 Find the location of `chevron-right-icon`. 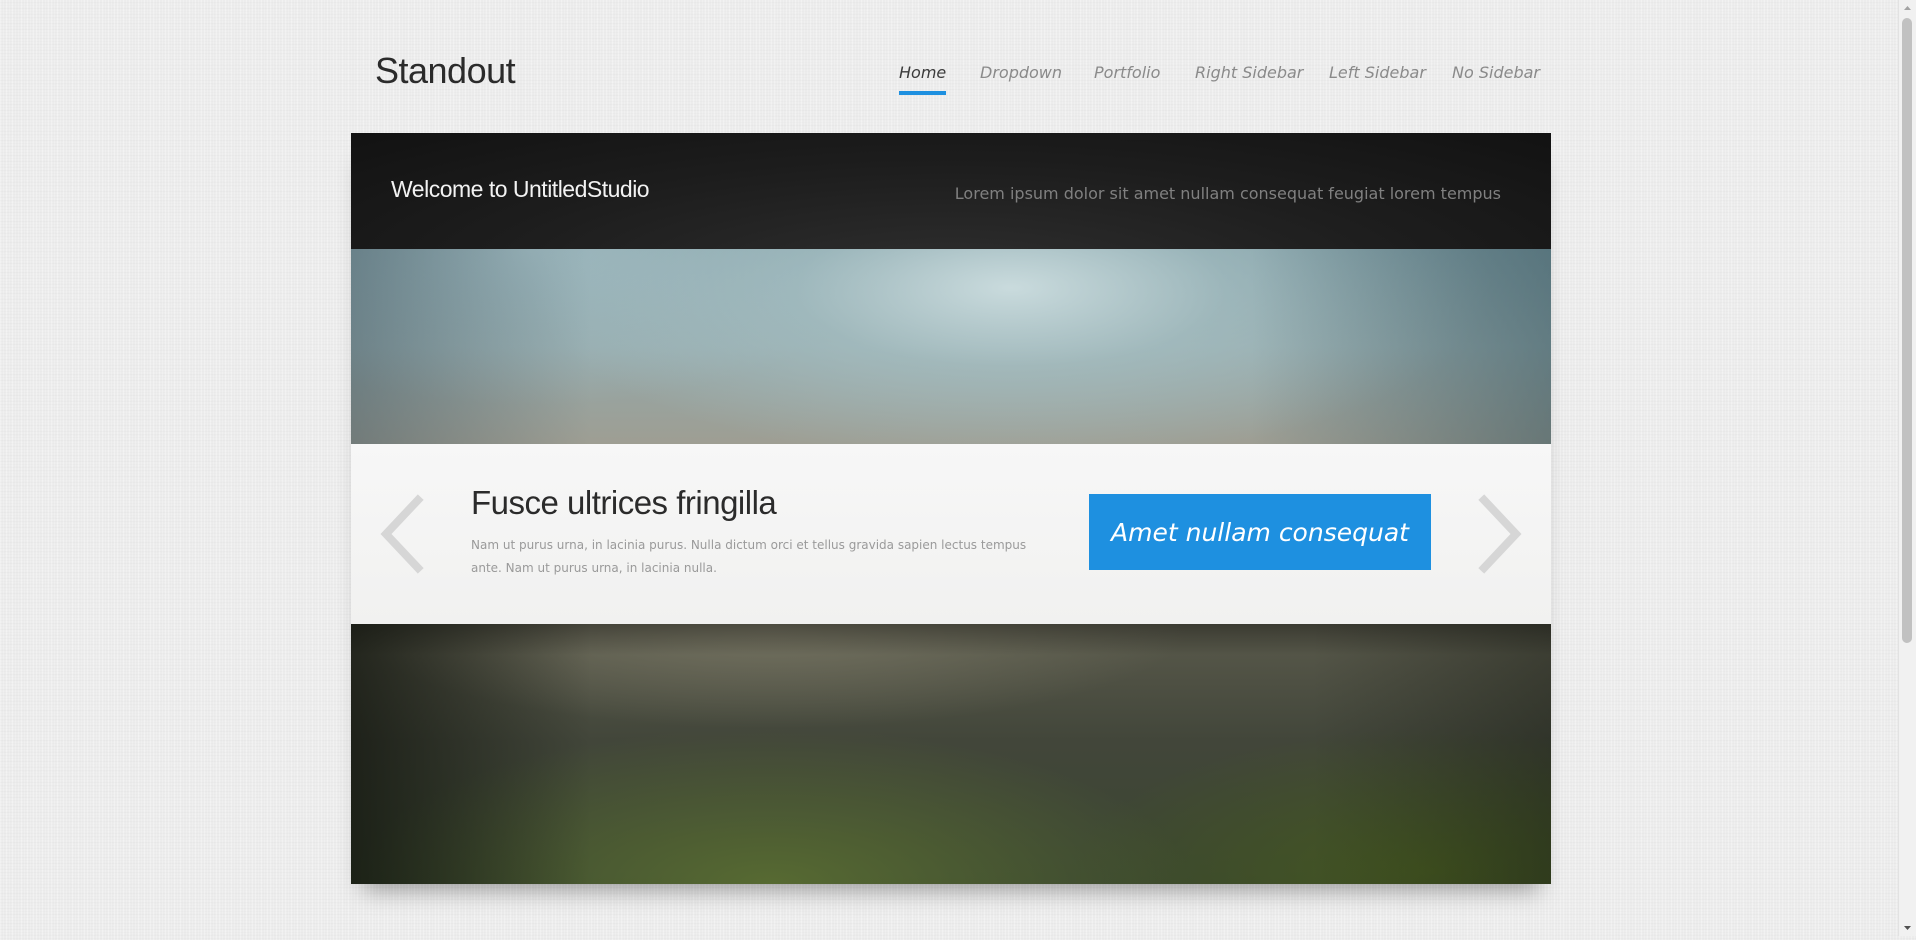

chevron-right-icon is located at coordinates (1500, 534).